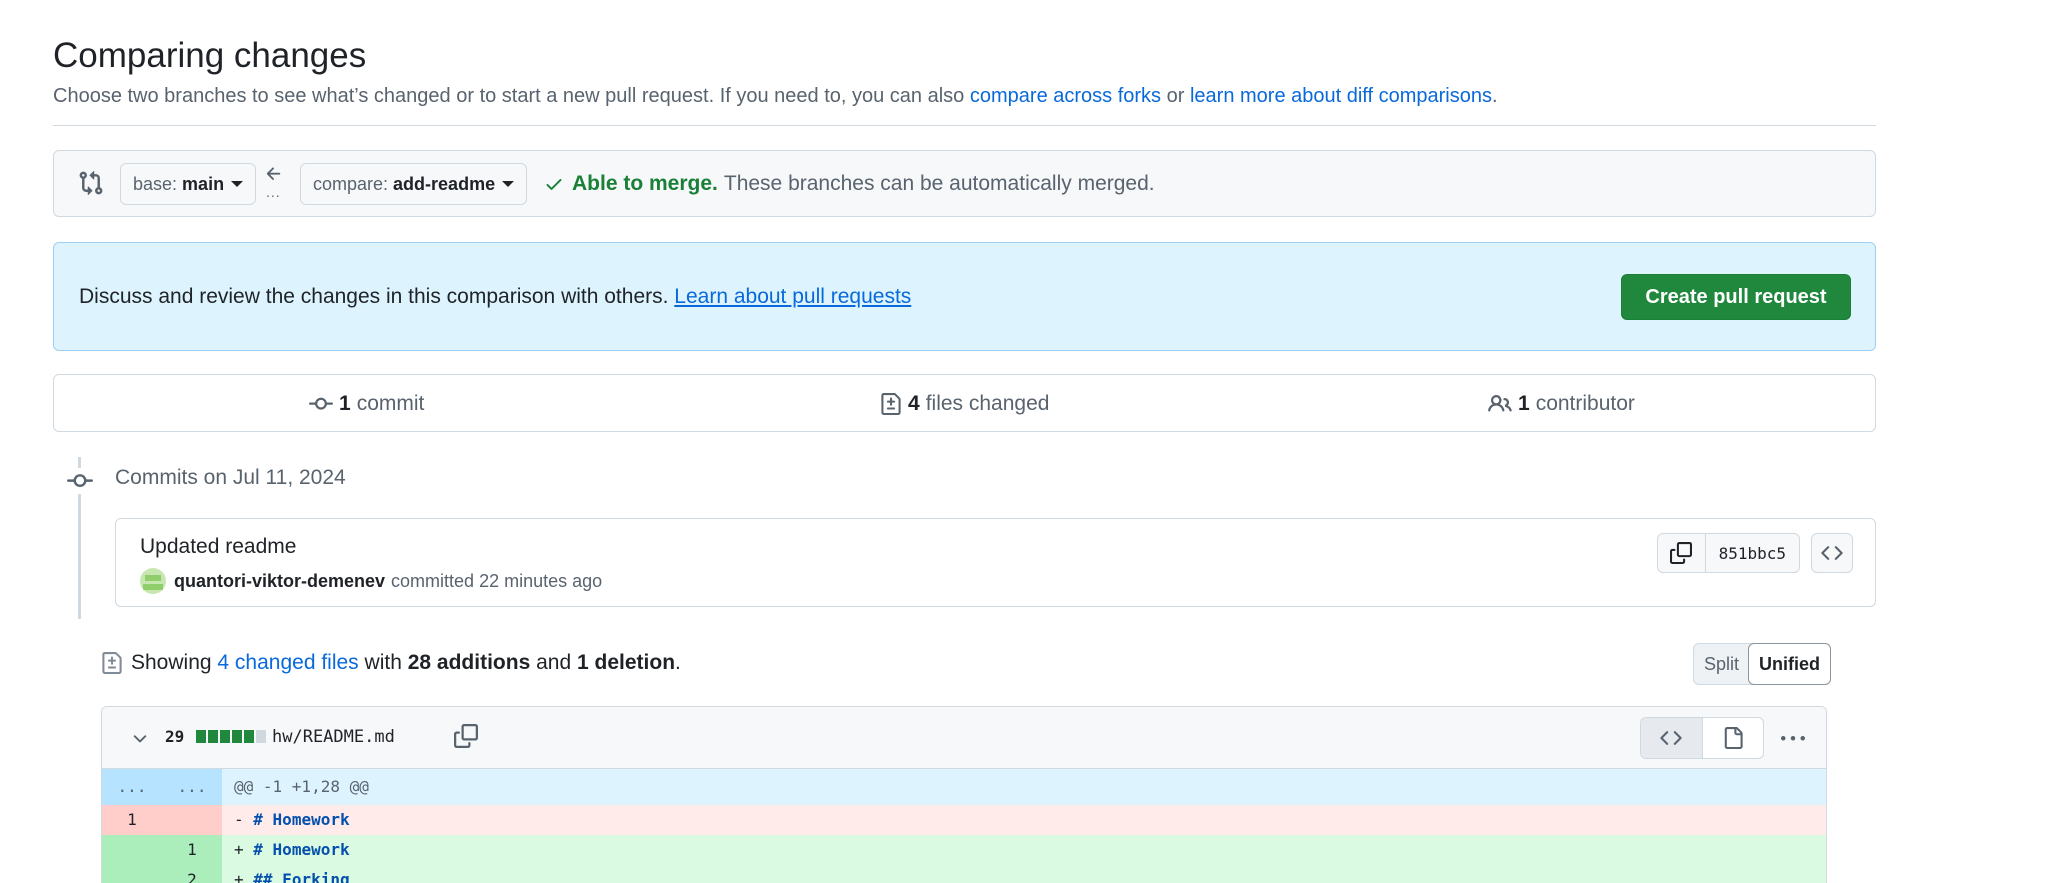 The image size is (2068, 883). Describe the element at coordinates (964, 125) in the screenshot. I see `divider` at that location.